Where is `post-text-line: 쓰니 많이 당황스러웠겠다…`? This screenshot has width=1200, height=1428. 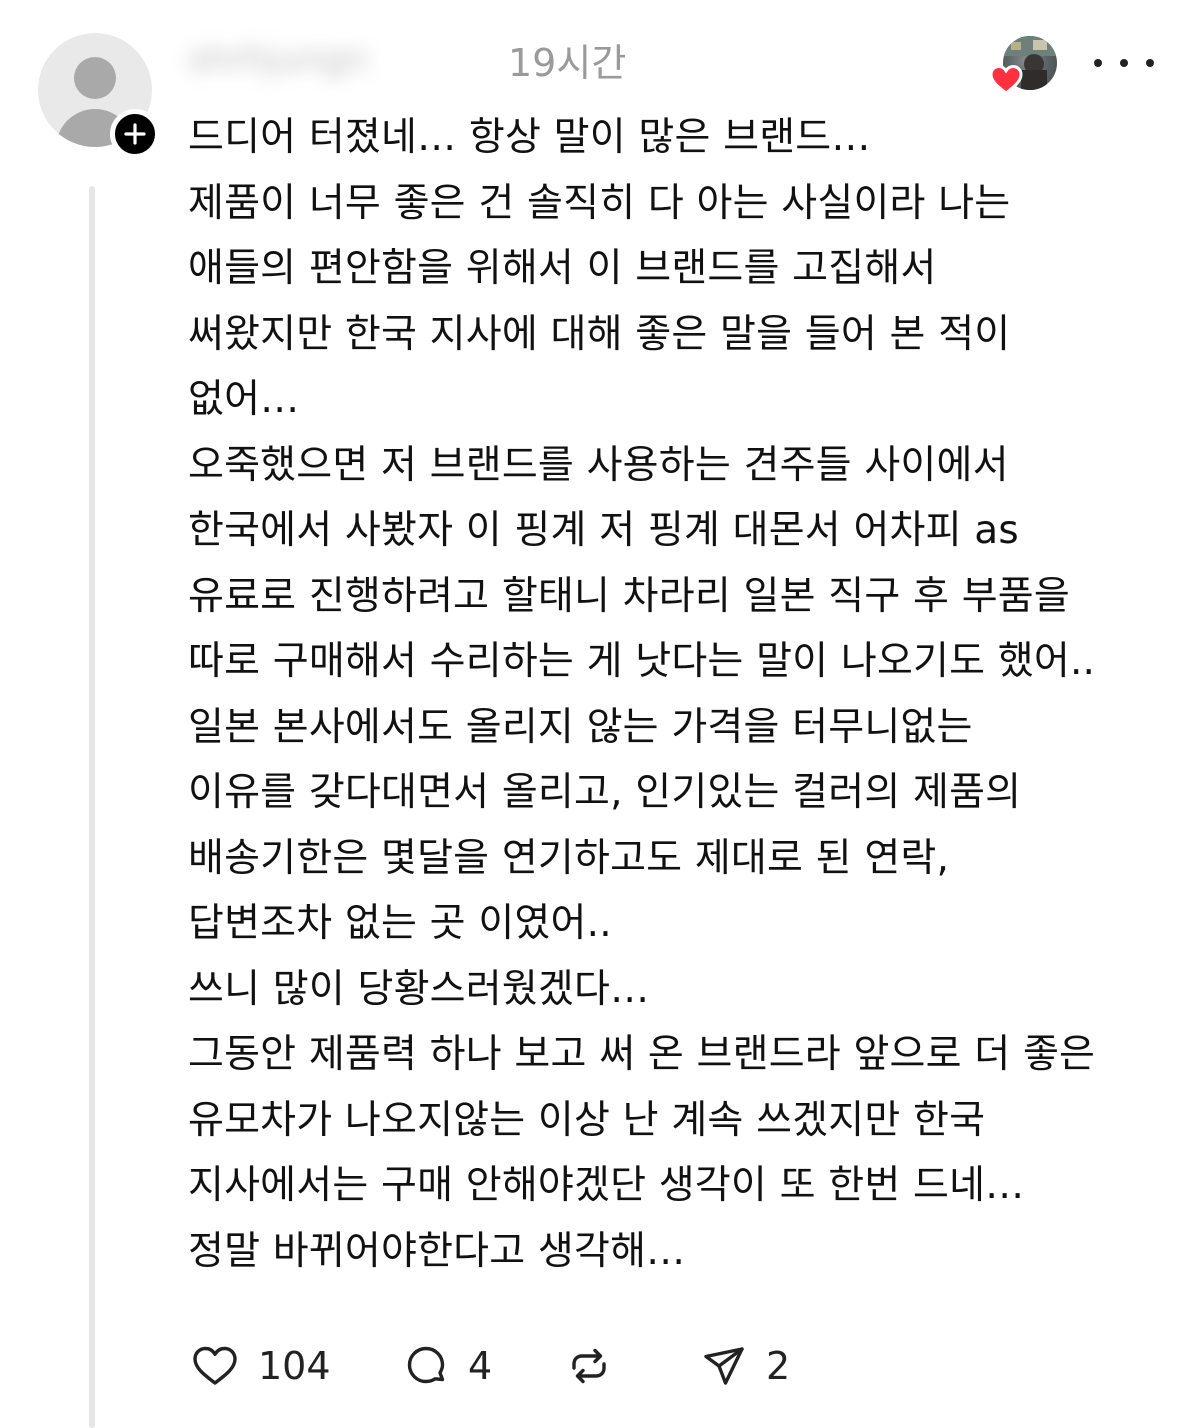 post-text-line: 쓰니 많이 당황스러웠겠다… is located at coordinates (419, 989).